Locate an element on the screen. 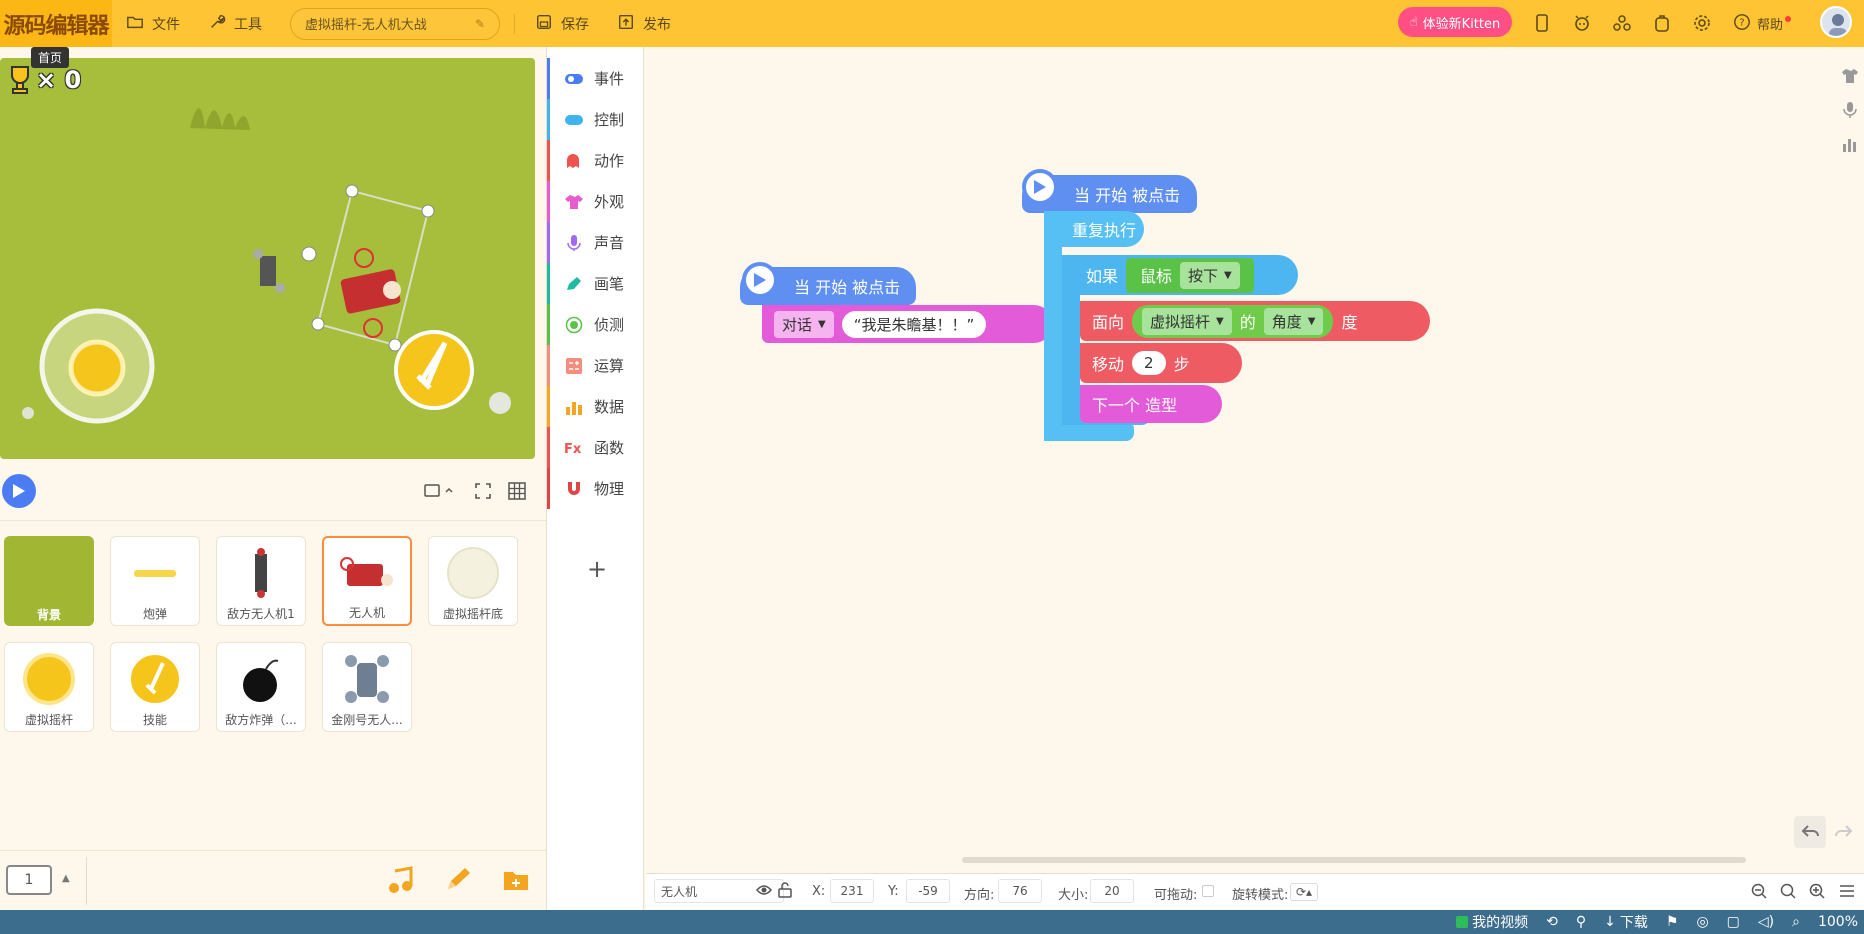  steps-input: 2 is located at coordinates (1149, 363).